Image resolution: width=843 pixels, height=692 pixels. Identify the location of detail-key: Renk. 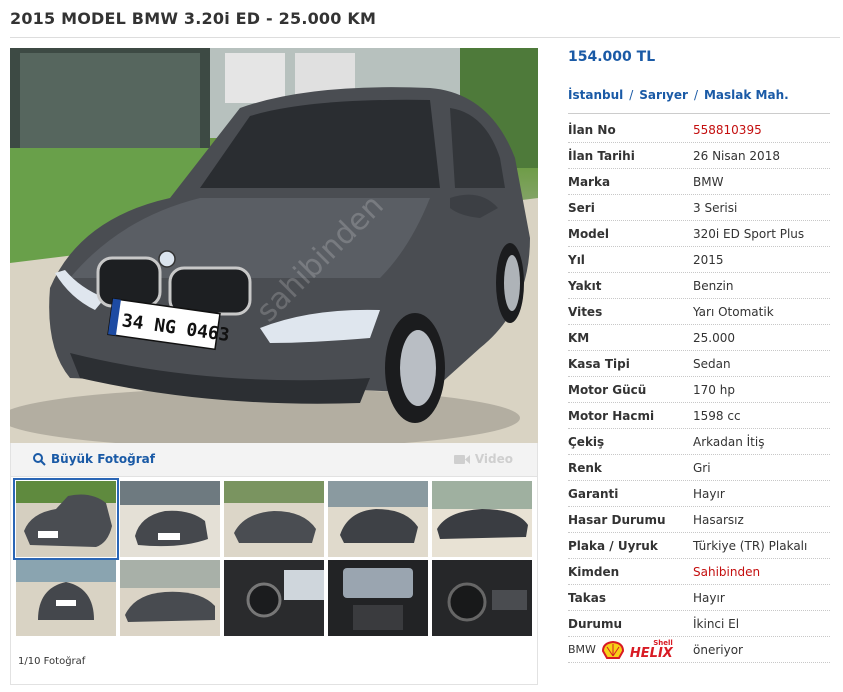
(585, 467).